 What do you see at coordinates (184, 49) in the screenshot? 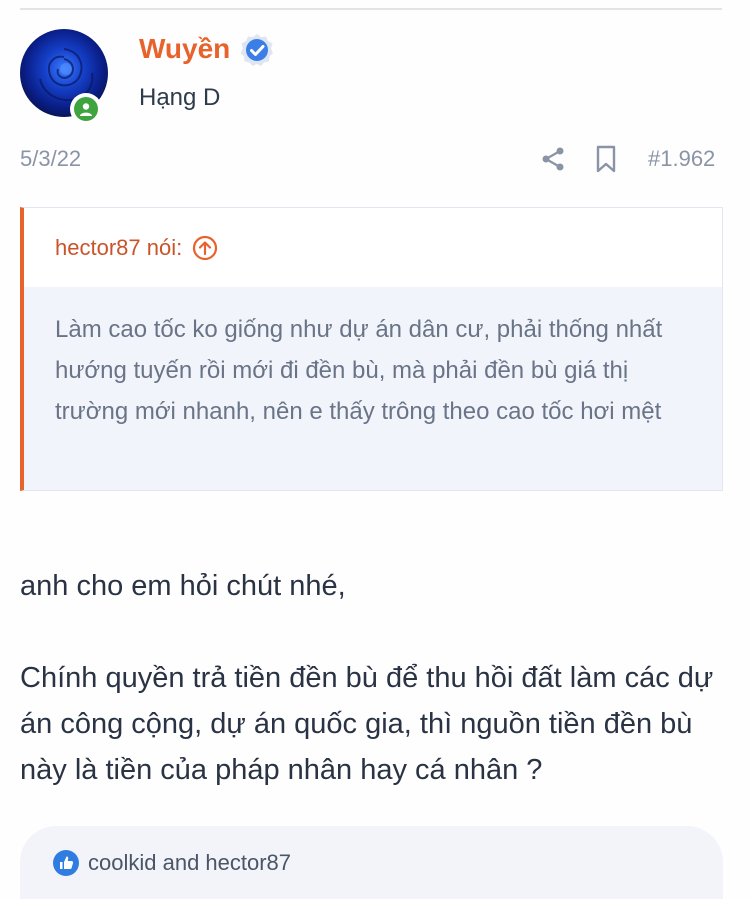
I see `author-name: Wuyền` at bounding box center [184, 49].